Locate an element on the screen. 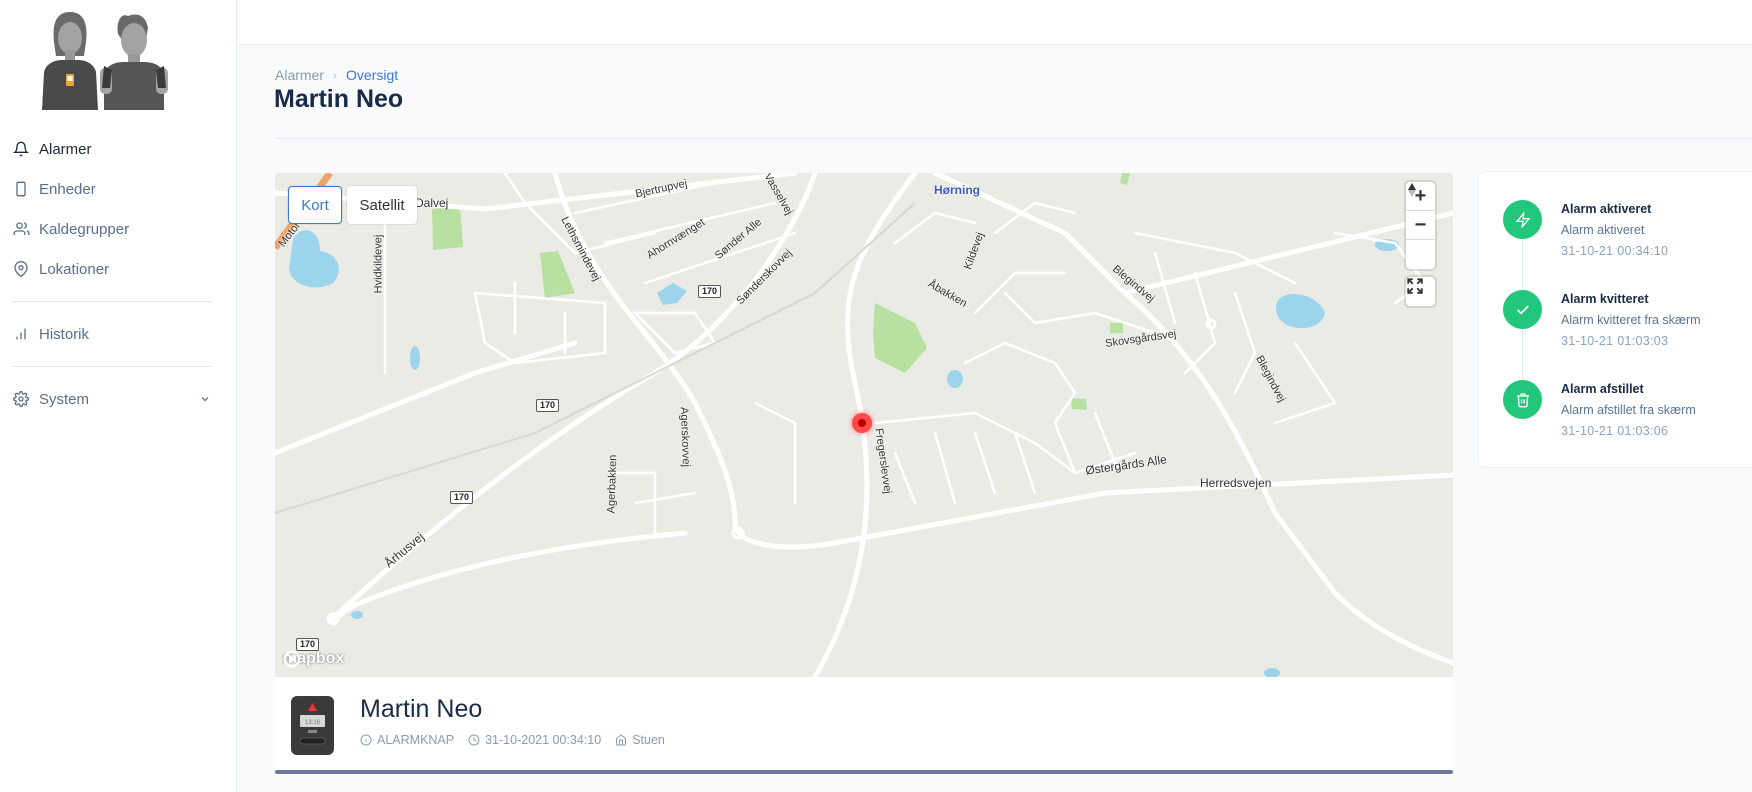 This screenshot has height=792, width=1752. gear-icon is located at coordinates (21, 399).